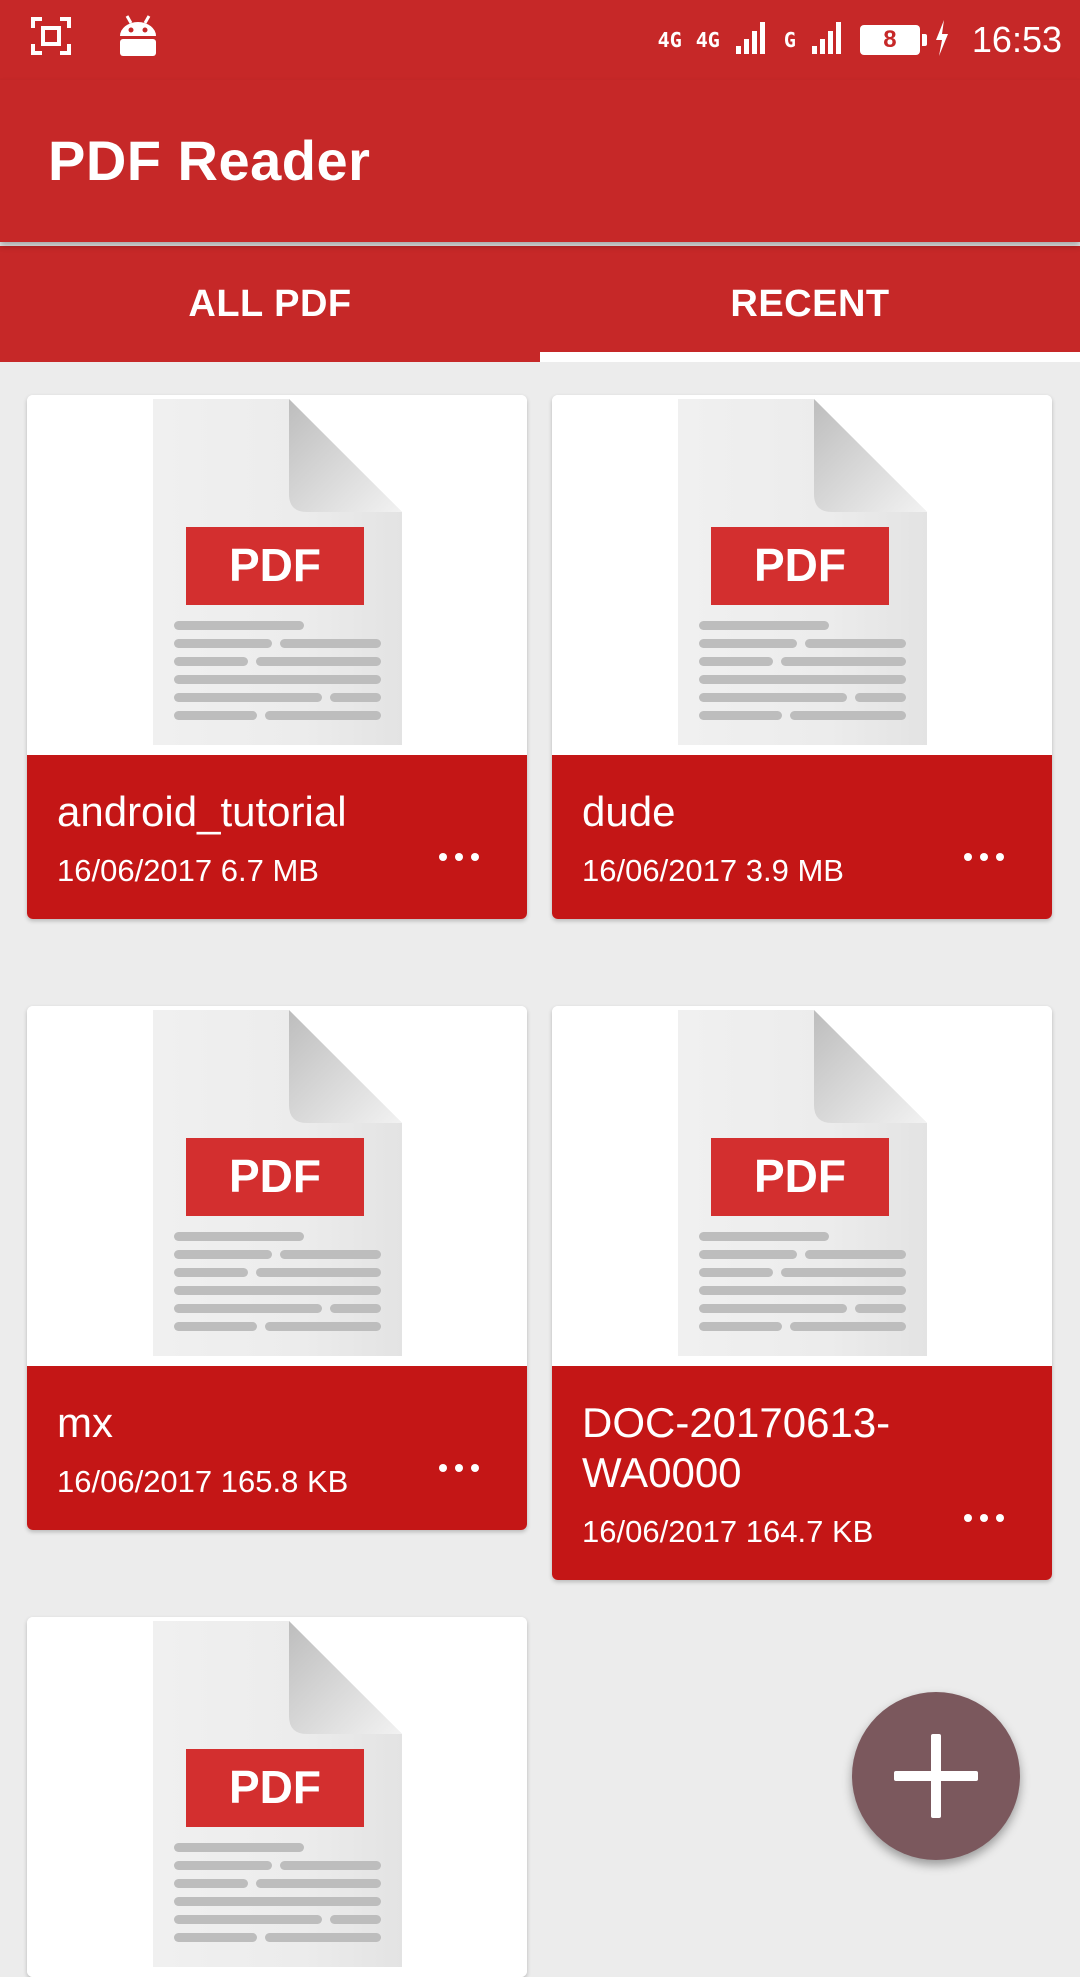  What do you see at coordinates (138, 38) in the screenshot?
I see `android-icon` at bounding box center [138, 38].